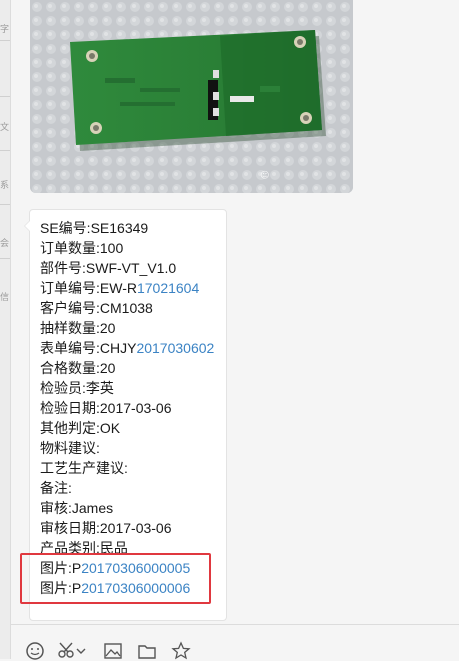 This screenshot has width=459, height=661. I want to click on truncated-text: 字, so click(5, 29).